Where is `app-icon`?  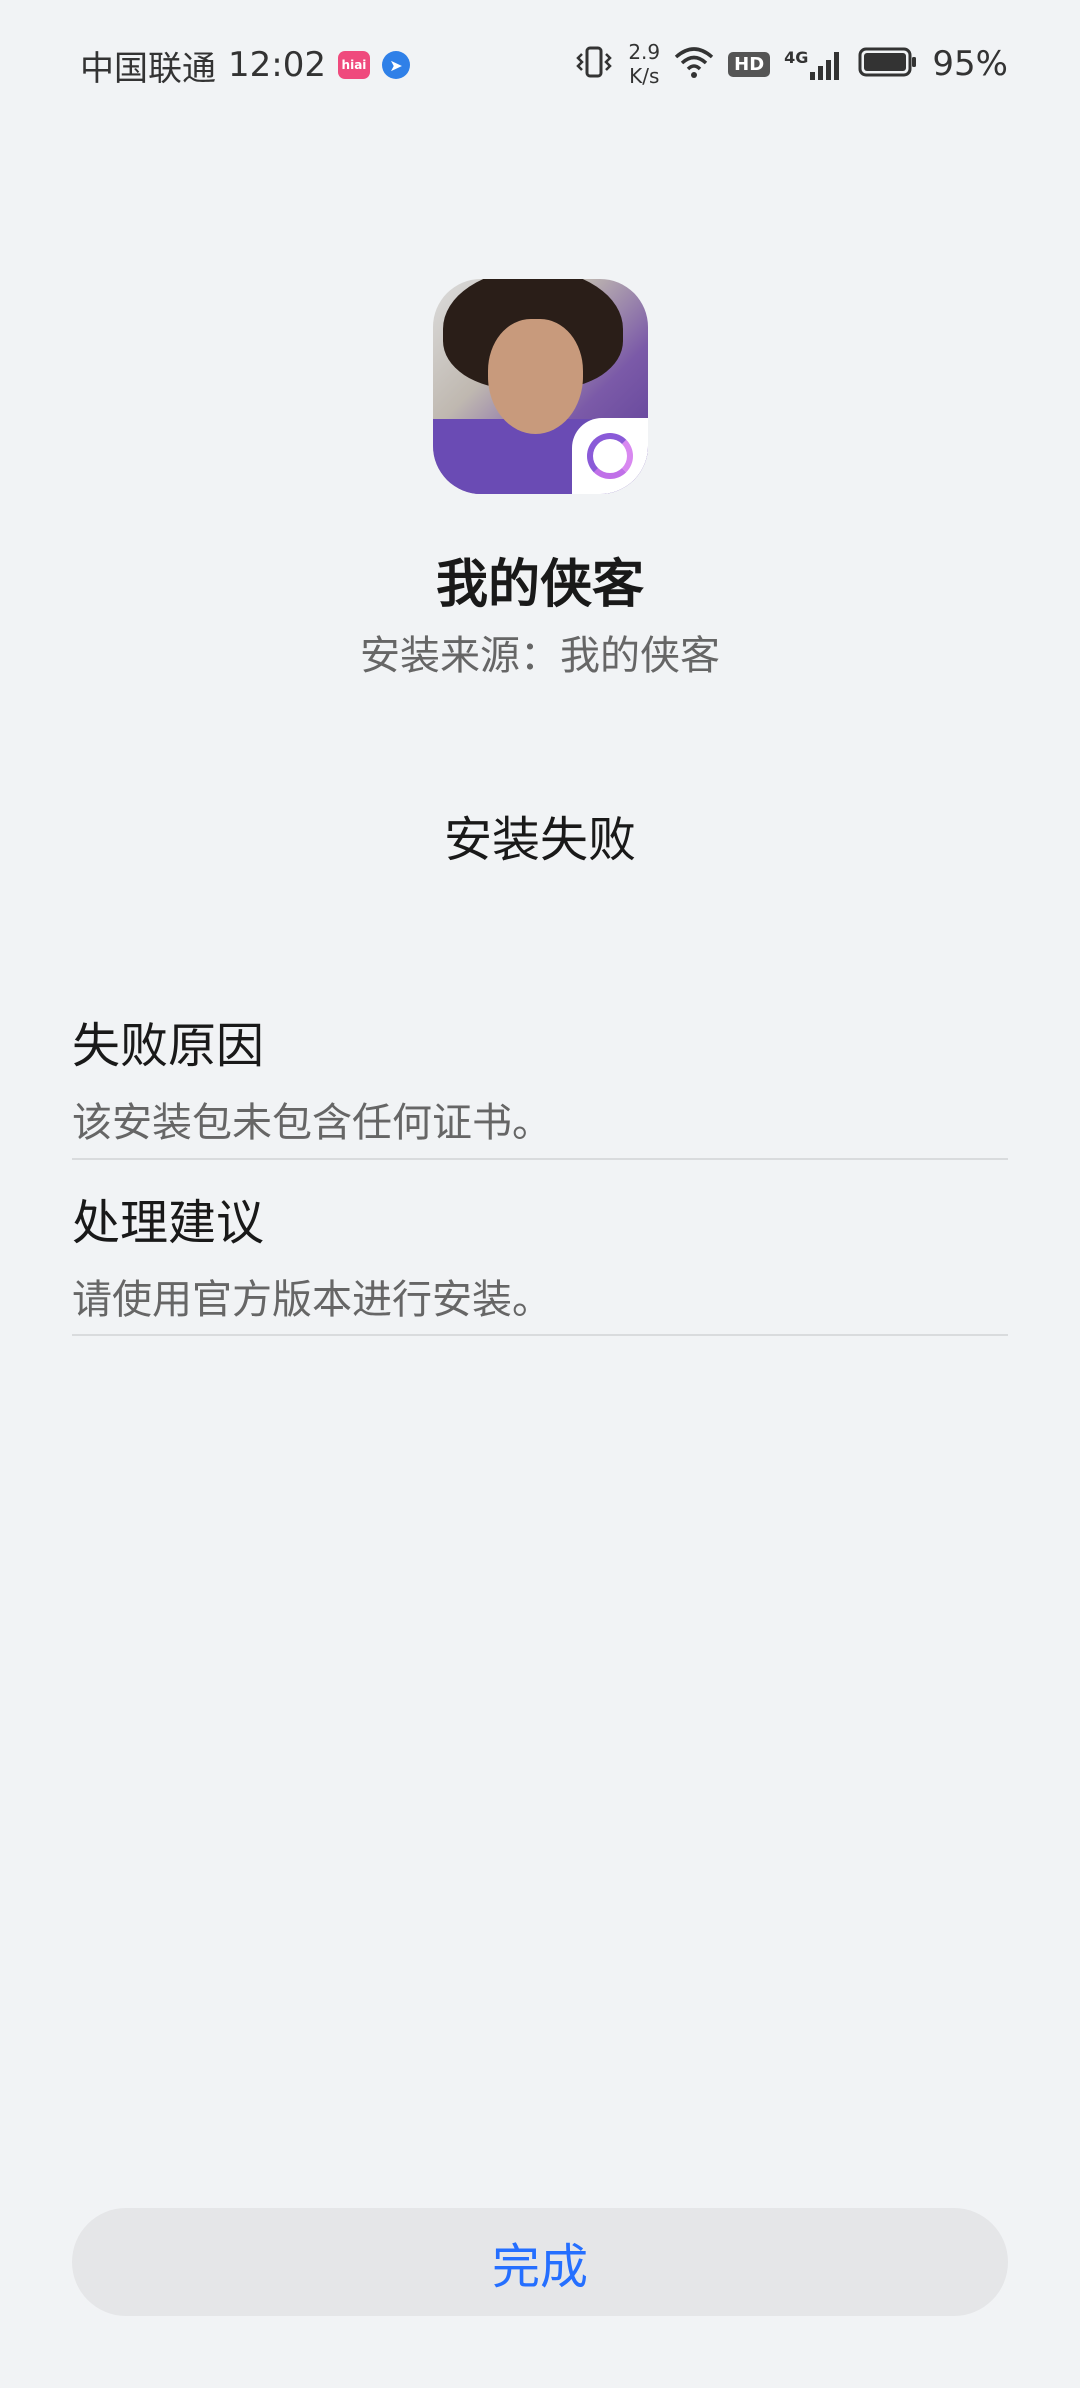
app-icon is located at coordinates (540, 386).